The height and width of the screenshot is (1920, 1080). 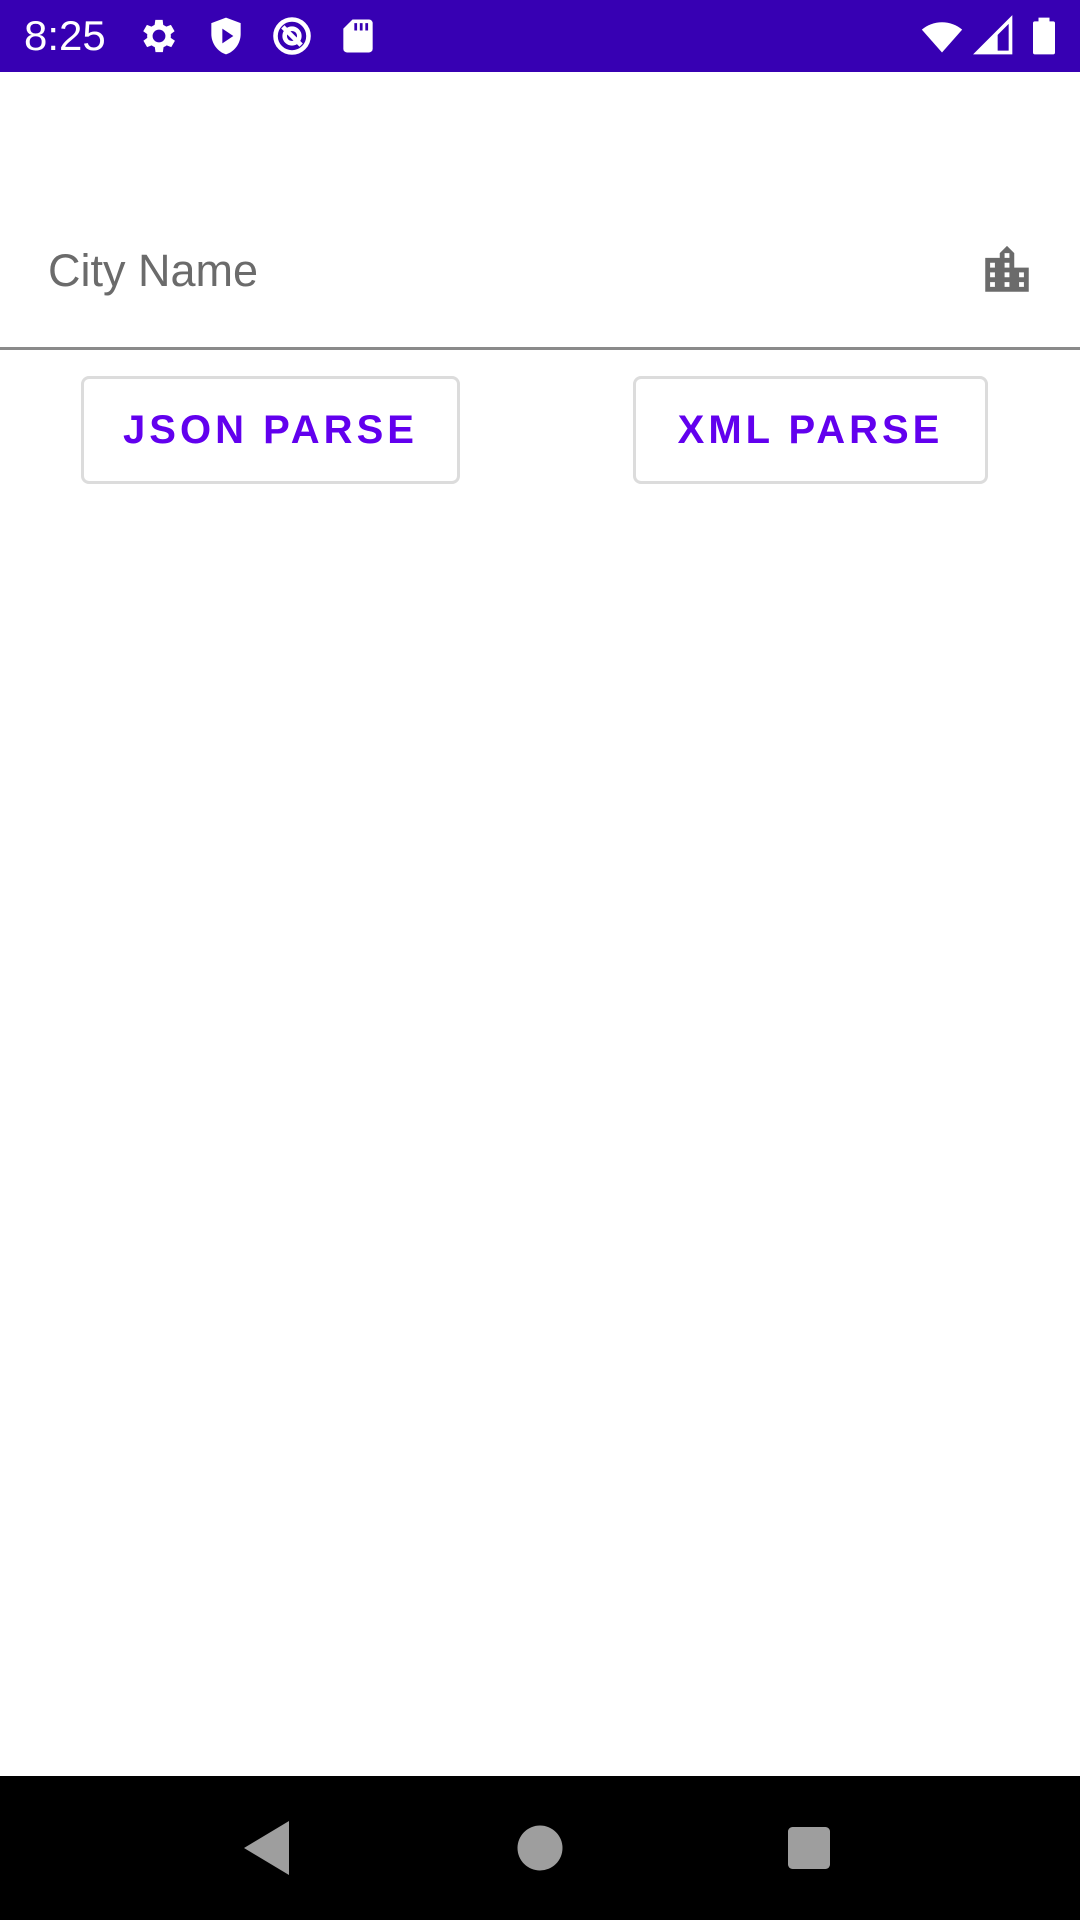 I want to click on city-name-field, so click(x=540, y=275).